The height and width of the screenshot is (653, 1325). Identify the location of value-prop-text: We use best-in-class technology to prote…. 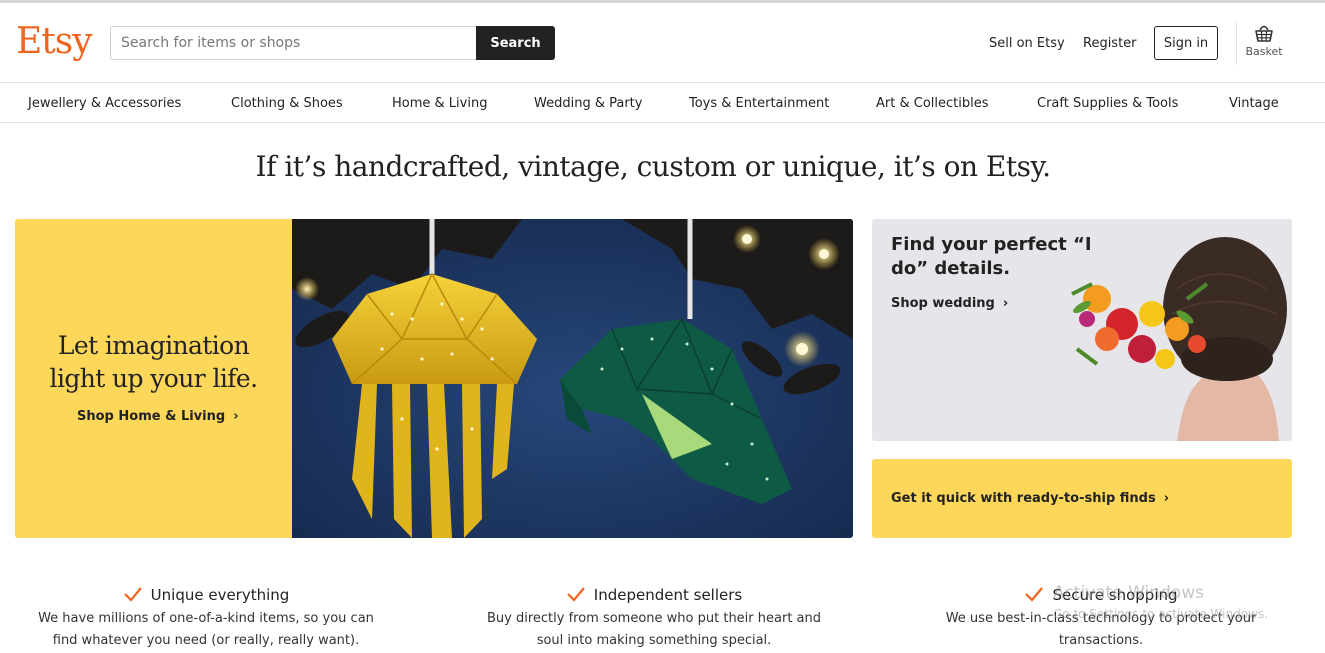
(1101, 629).